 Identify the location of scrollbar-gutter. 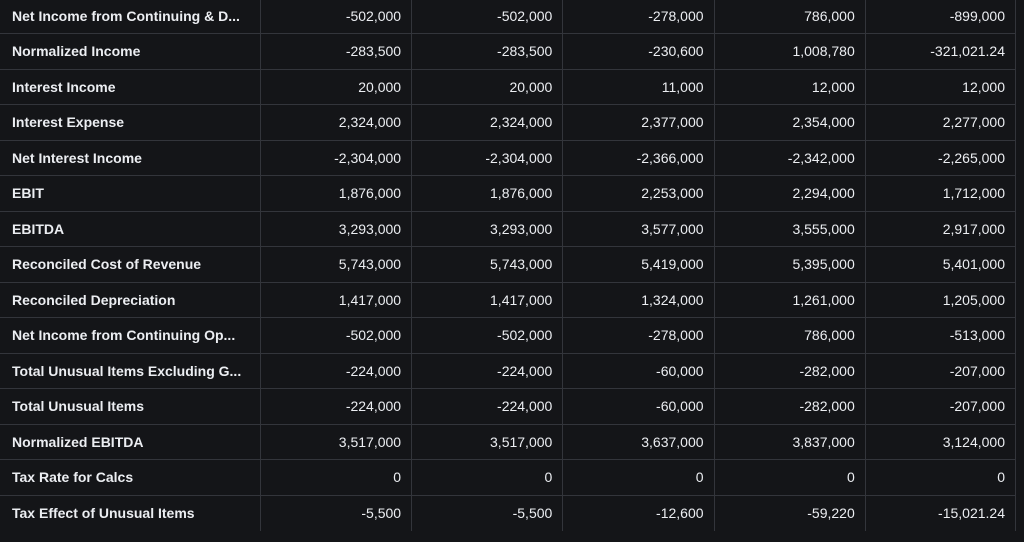
(1020, 271).